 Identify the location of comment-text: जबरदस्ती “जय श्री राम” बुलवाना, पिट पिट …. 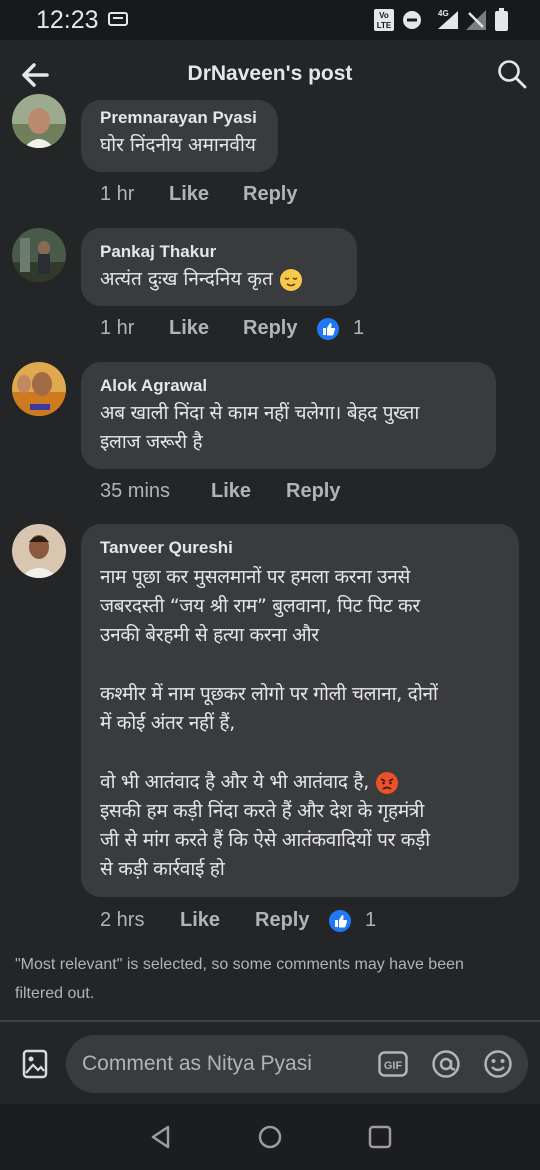
(260, 606).